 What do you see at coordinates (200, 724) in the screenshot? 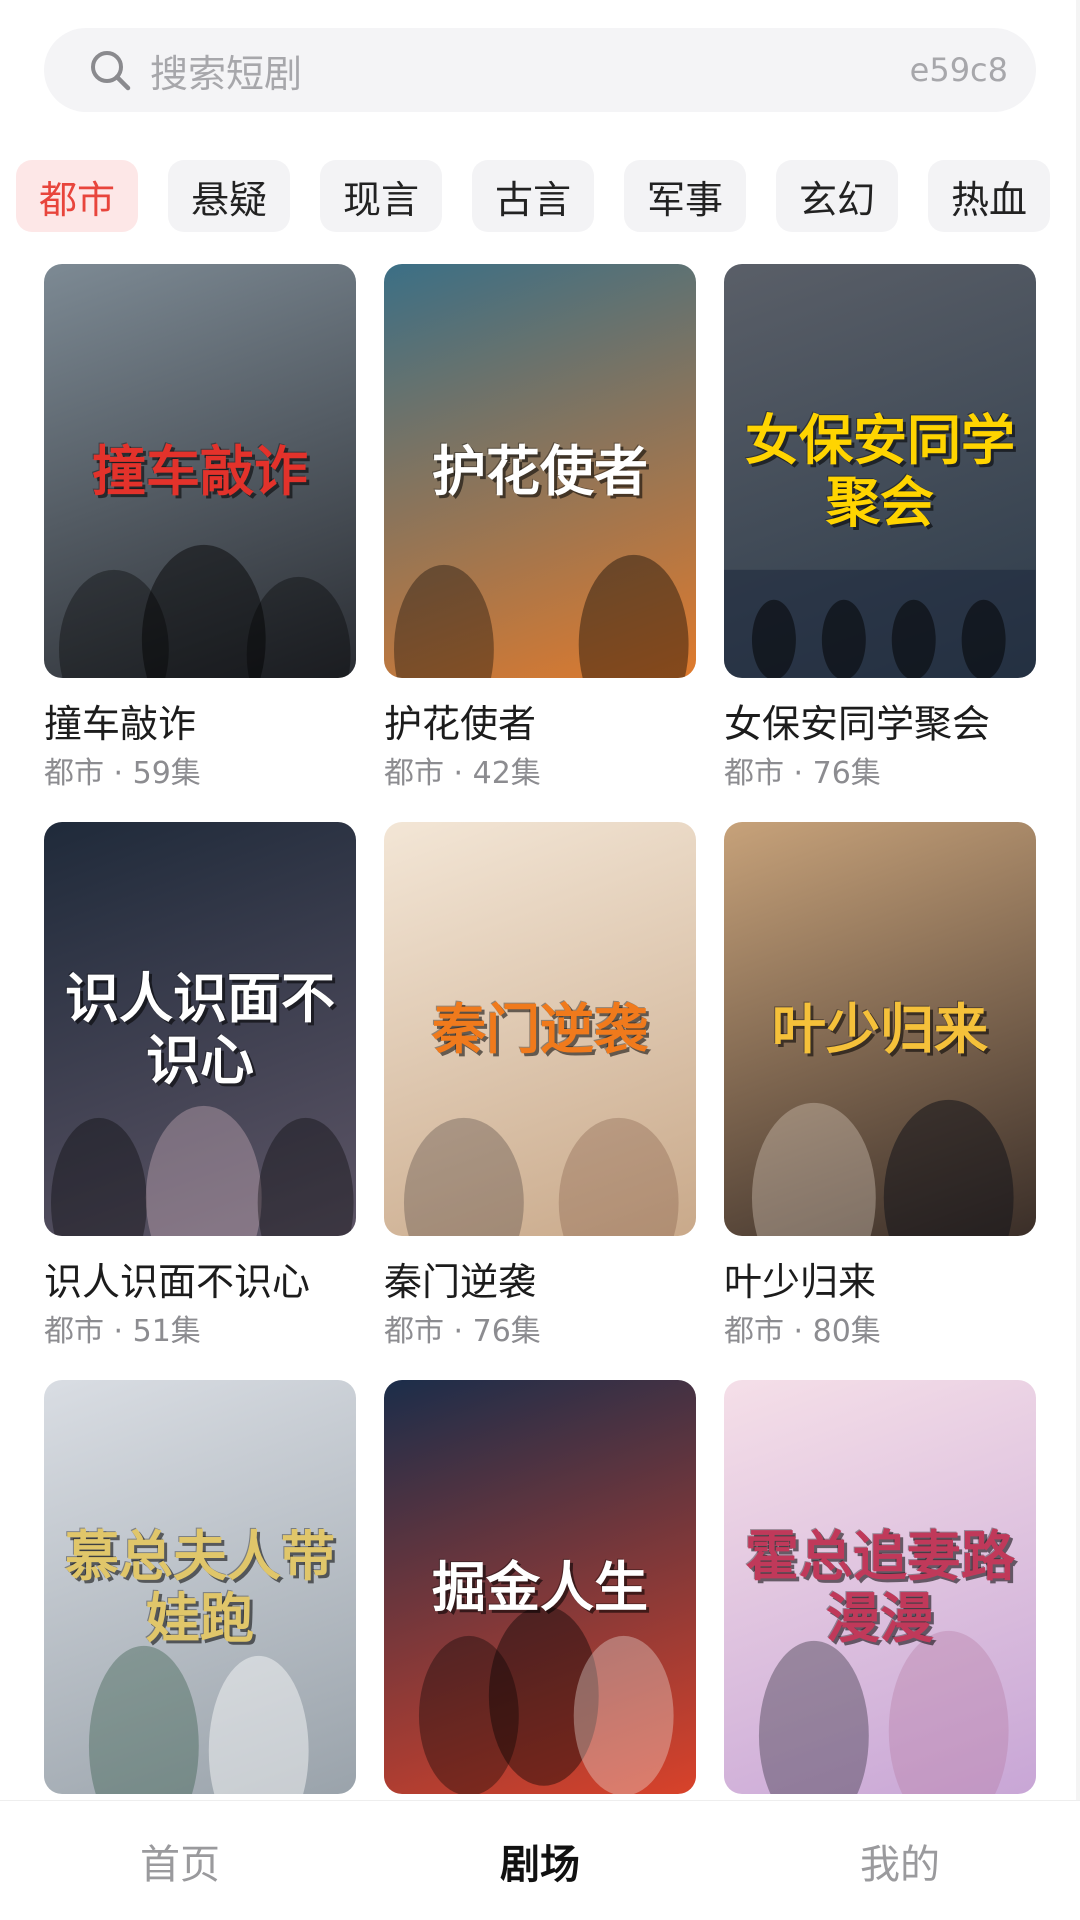
I see `drama-title: 撞车敲诈` at bounding box center [200, 724].